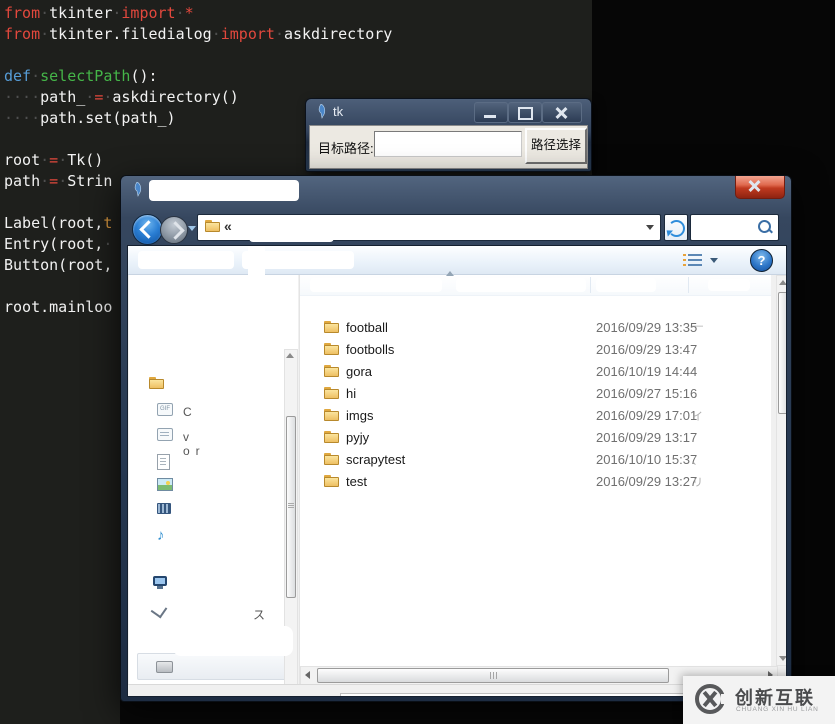 The image size is (835, 724). I want to click on censored-label-fragment: C, so click(190, 412).